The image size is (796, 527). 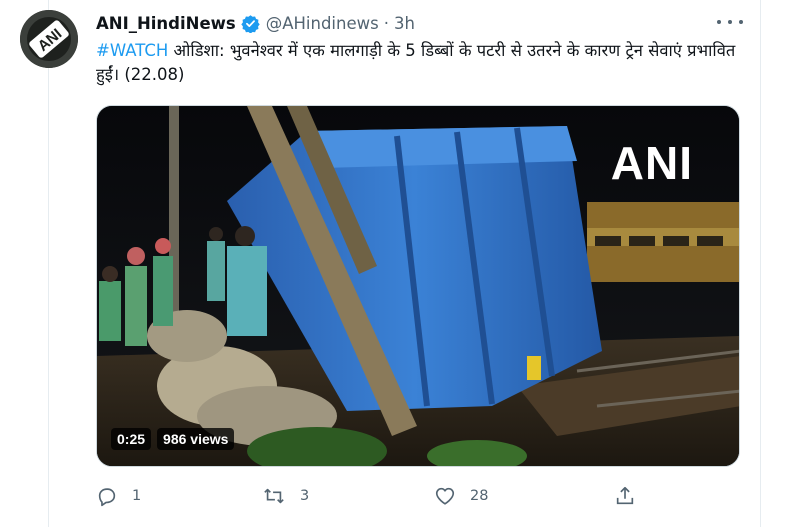 I want to click on tweet-actions: 1 3 28, so click(x=376, y=496).